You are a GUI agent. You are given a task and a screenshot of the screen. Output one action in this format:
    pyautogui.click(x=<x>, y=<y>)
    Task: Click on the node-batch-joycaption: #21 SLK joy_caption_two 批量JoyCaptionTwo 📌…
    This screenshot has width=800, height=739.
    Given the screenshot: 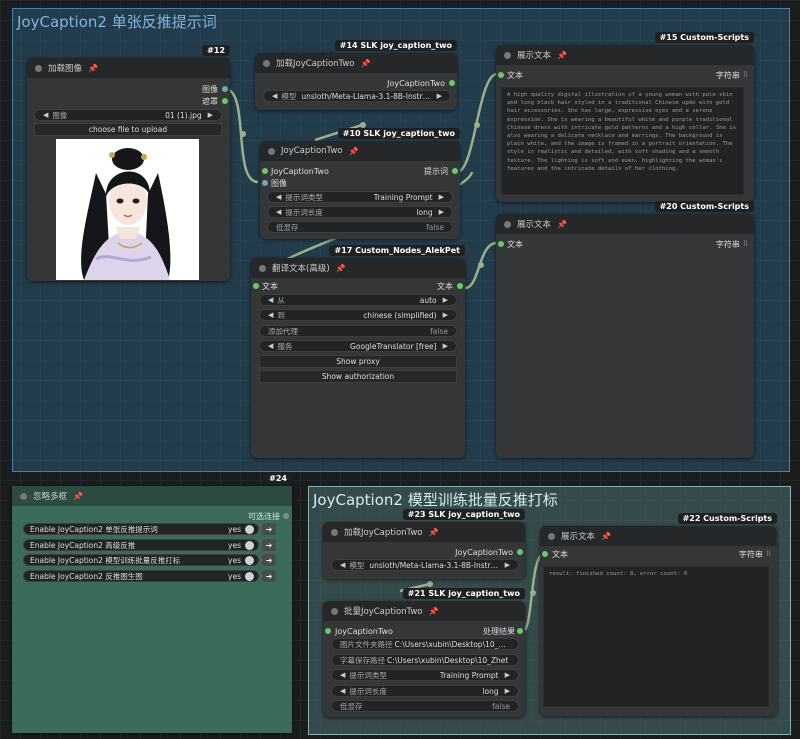 What is the action you would take?
    pyautogui.click(x=424, y=652)
    